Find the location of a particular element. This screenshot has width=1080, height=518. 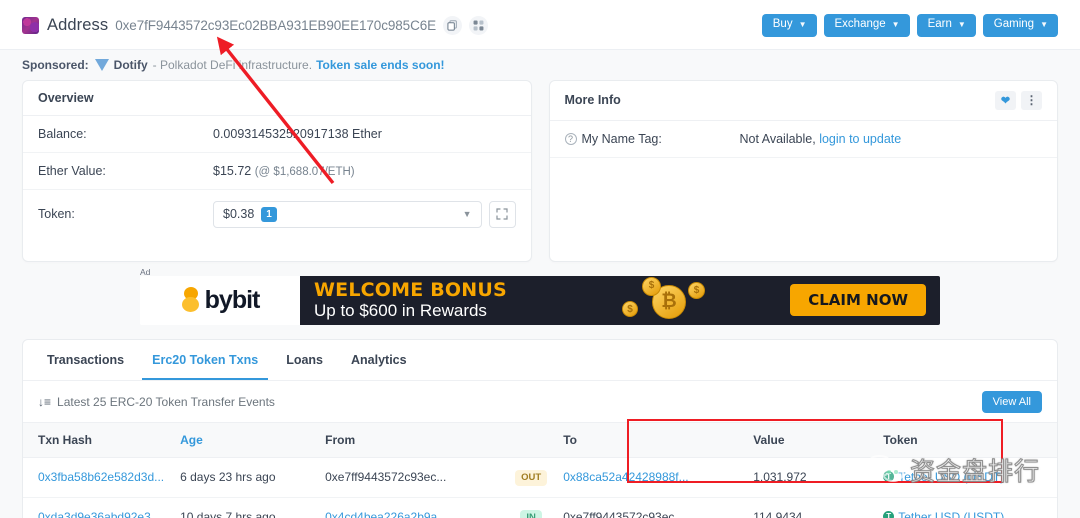

tab-analytics: Analytics is located at coordinates (379, 360).